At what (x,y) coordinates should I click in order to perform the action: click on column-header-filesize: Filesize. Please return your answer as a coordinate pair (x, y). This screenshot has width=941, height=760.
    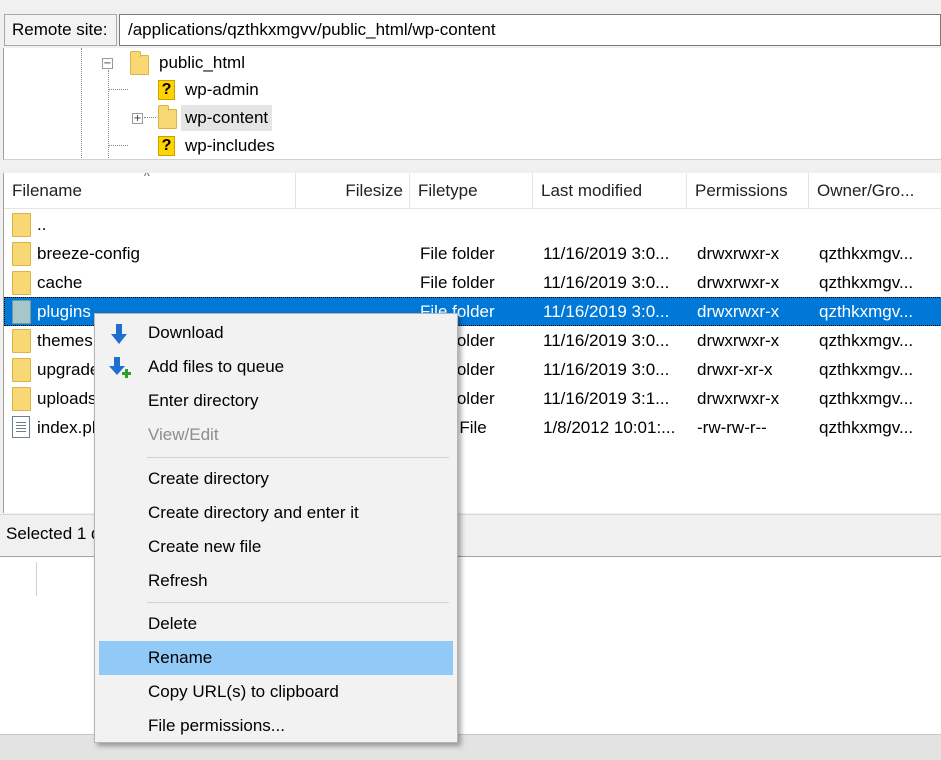
    Looking at the image, I should click on (353, 191).